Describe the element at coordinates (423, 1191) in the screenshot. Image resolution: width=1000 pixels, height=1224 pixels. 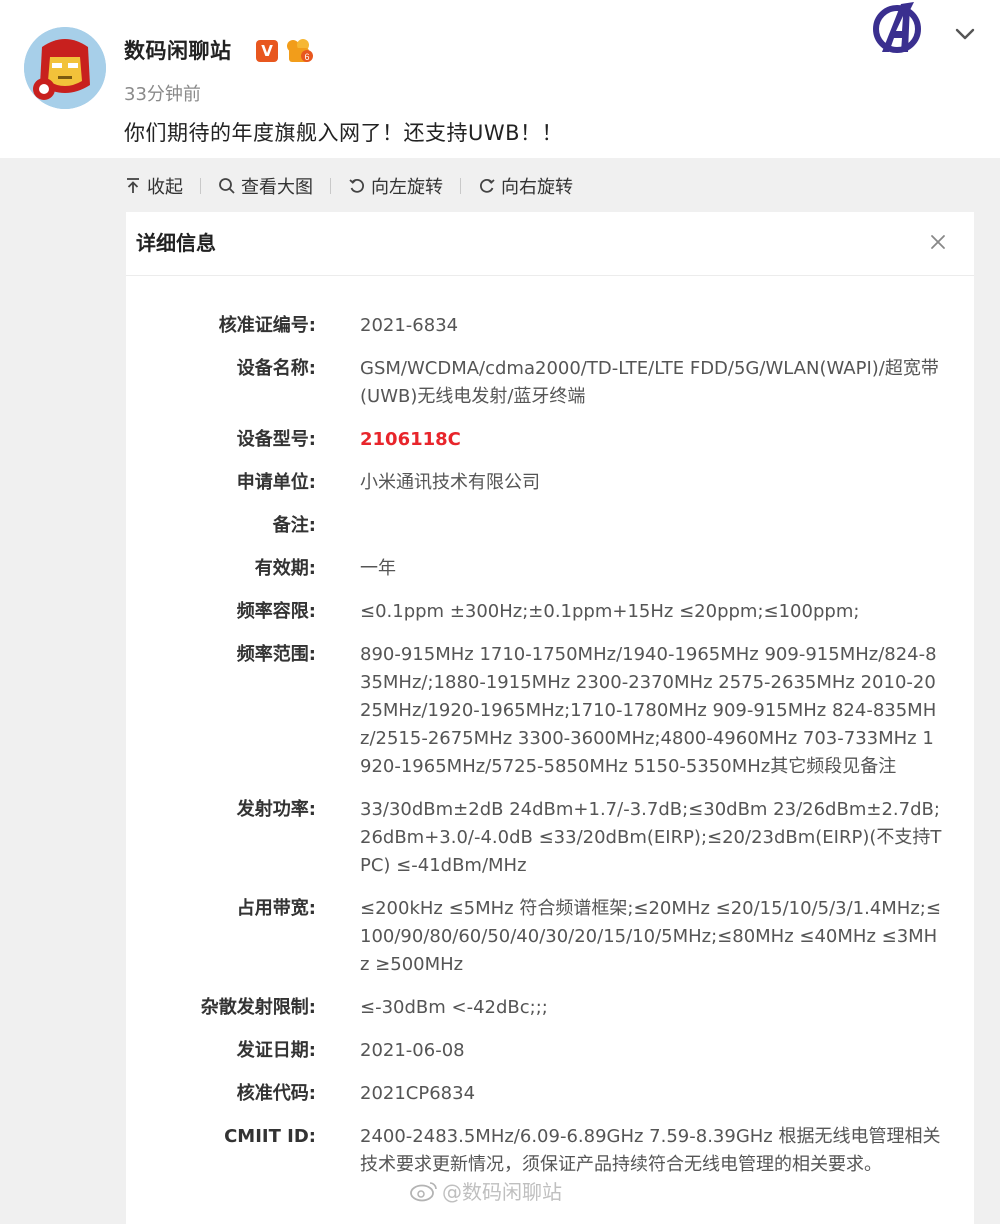
I see `weibo-icon` at that location.